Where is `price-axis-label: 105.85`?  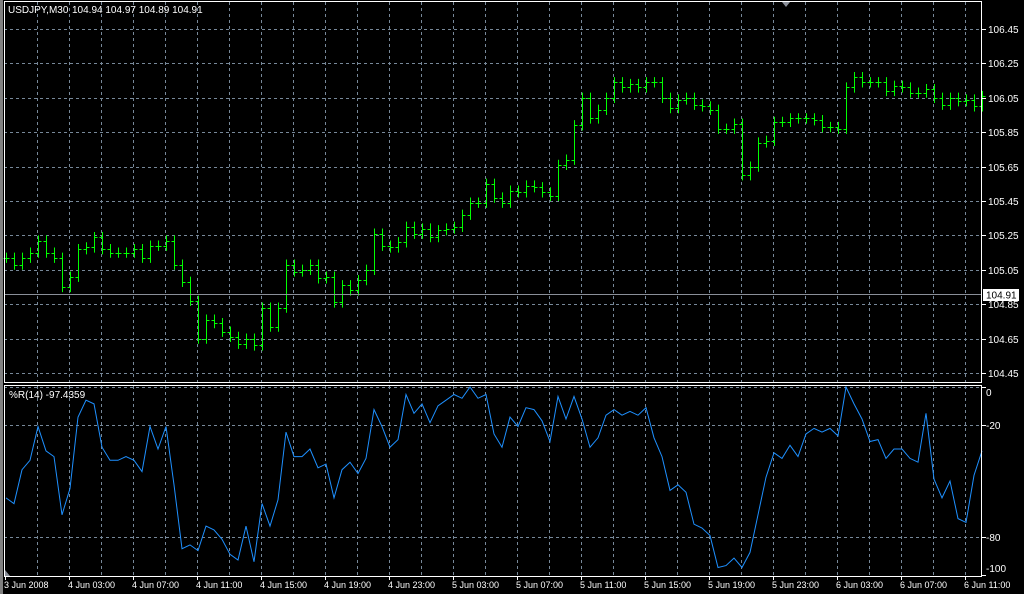
price-axis-label: 105.85 is located at coordinates (1003, 133).